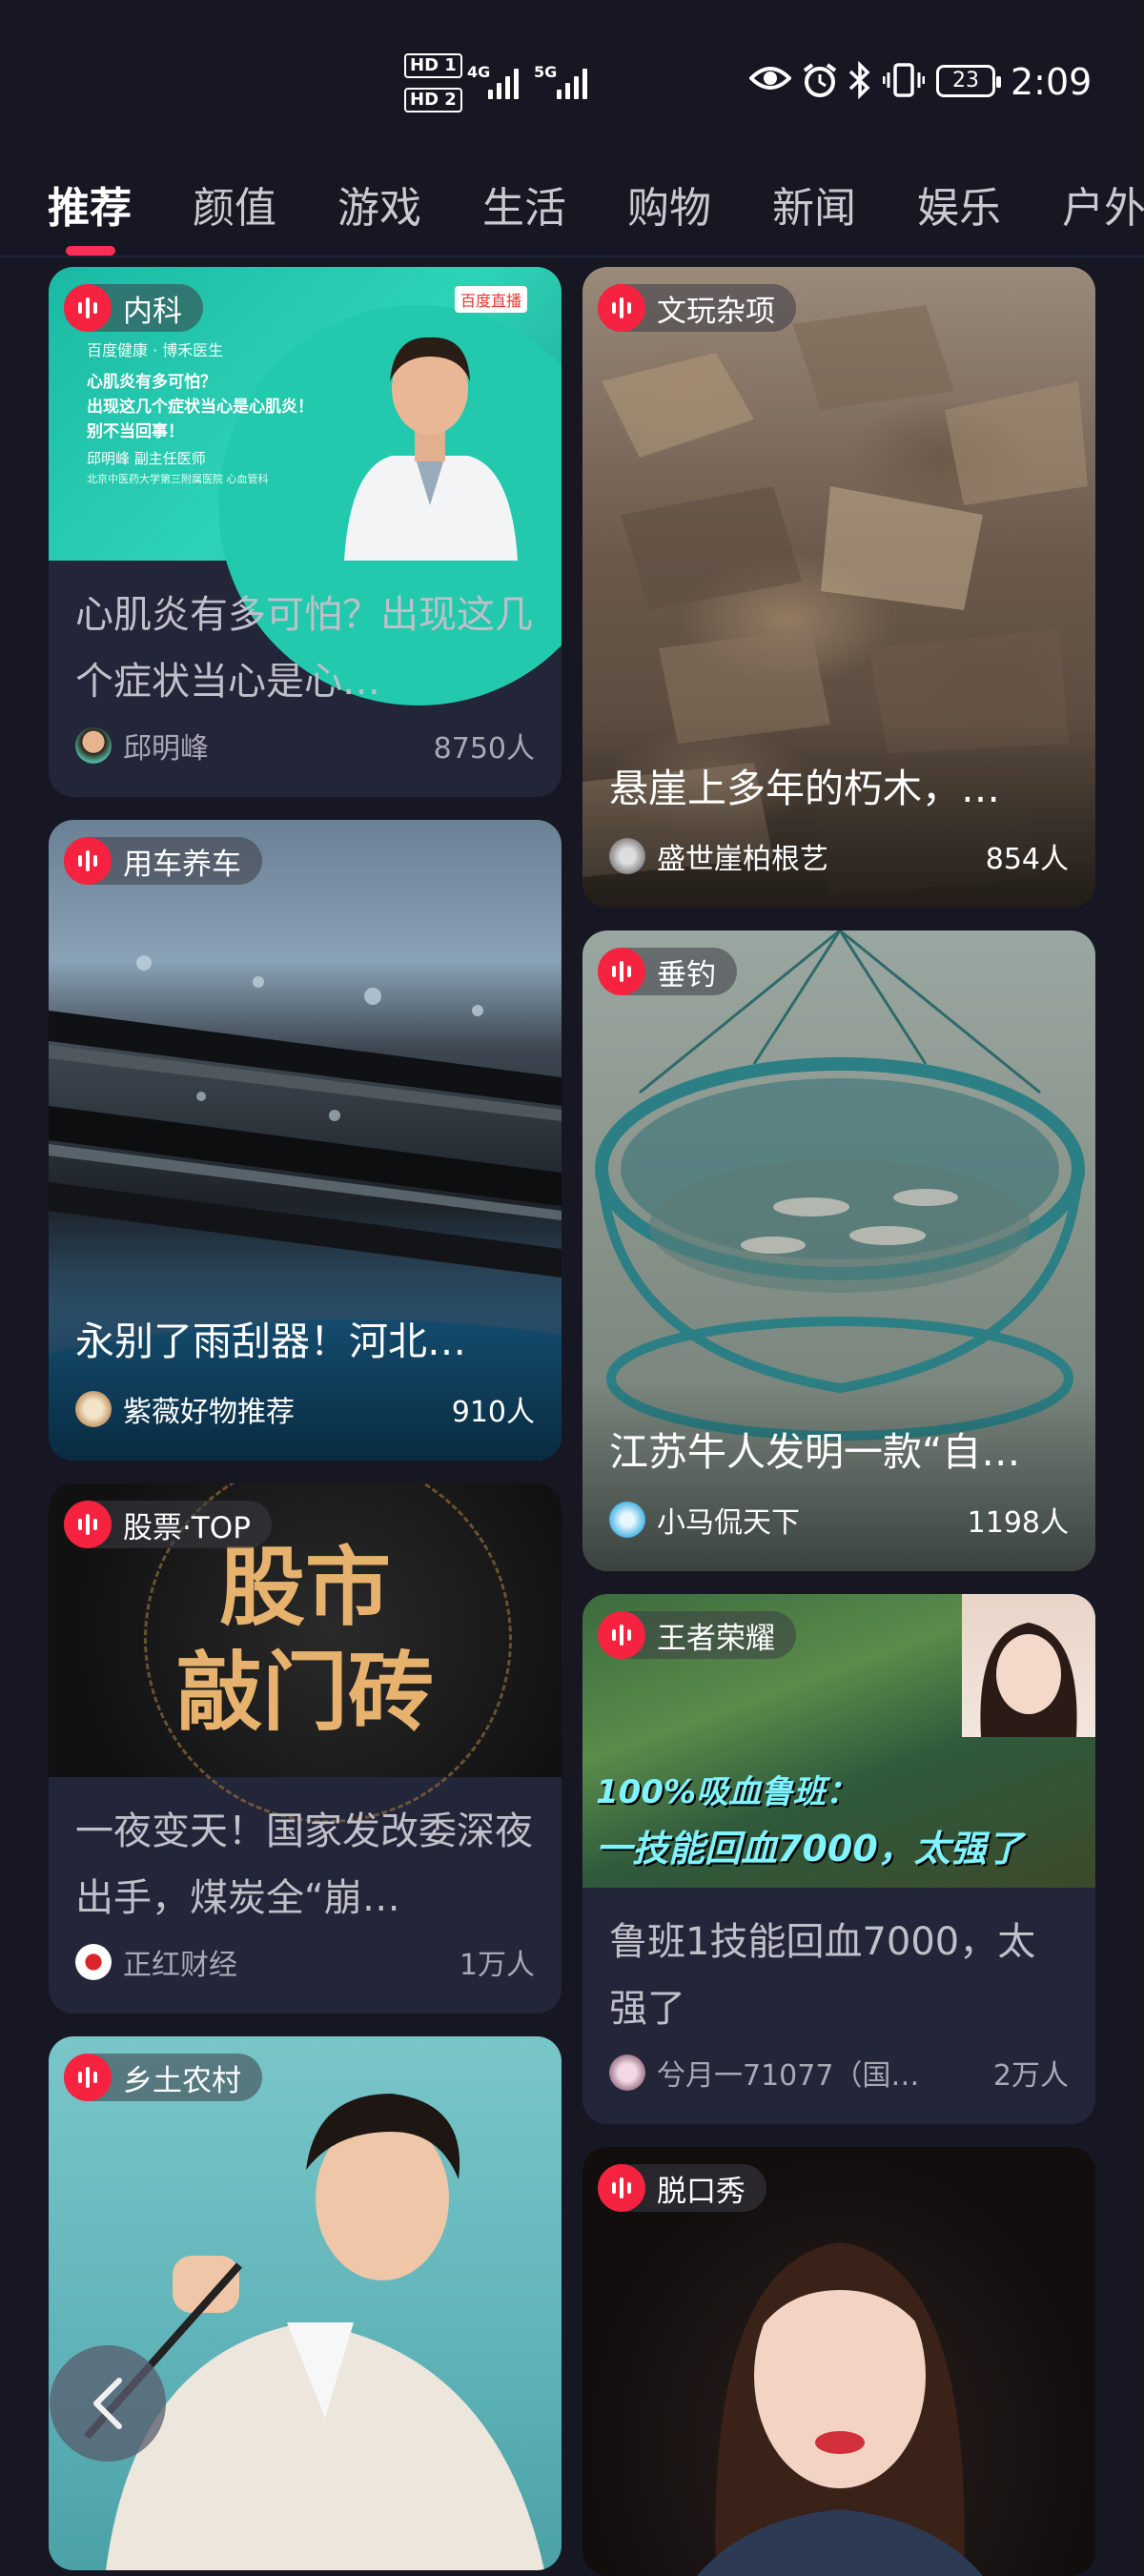  What do you see at coordinates (524, 204) in the screenshot?
I see `tab-life: 生活` at bounding box center [524, 204].